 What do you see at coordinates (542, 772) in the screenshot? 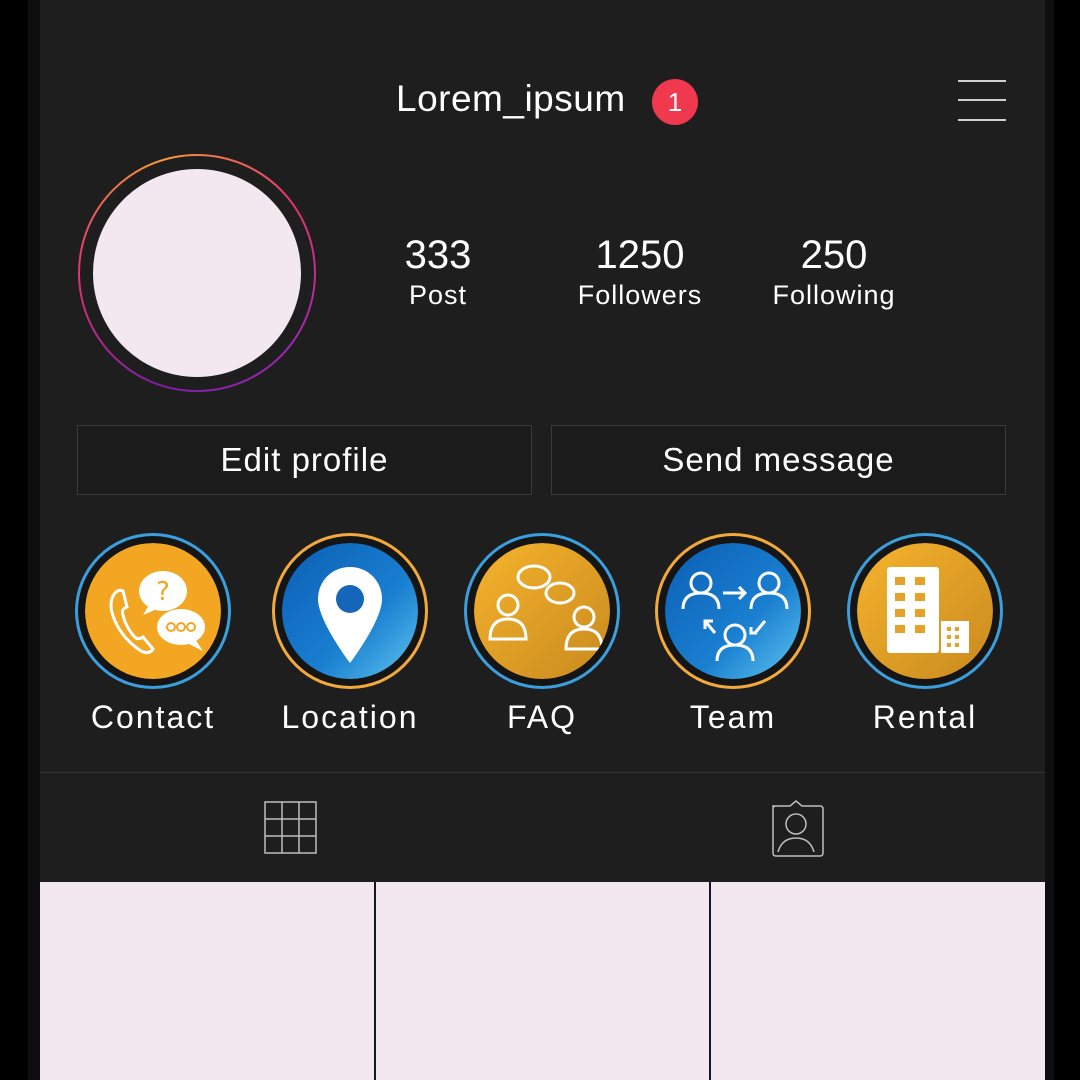
I see `tab-divider` at bounding box center [542, 772].